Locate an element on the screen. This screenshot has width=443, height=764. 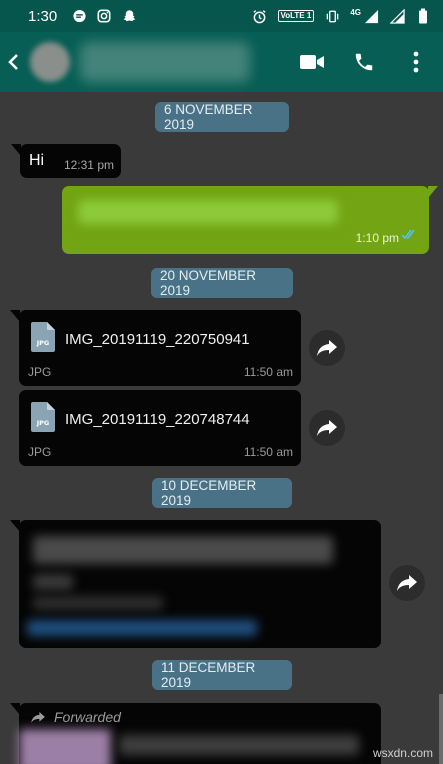
message-time: 12:31 pm is located at coordinates (88, 165).